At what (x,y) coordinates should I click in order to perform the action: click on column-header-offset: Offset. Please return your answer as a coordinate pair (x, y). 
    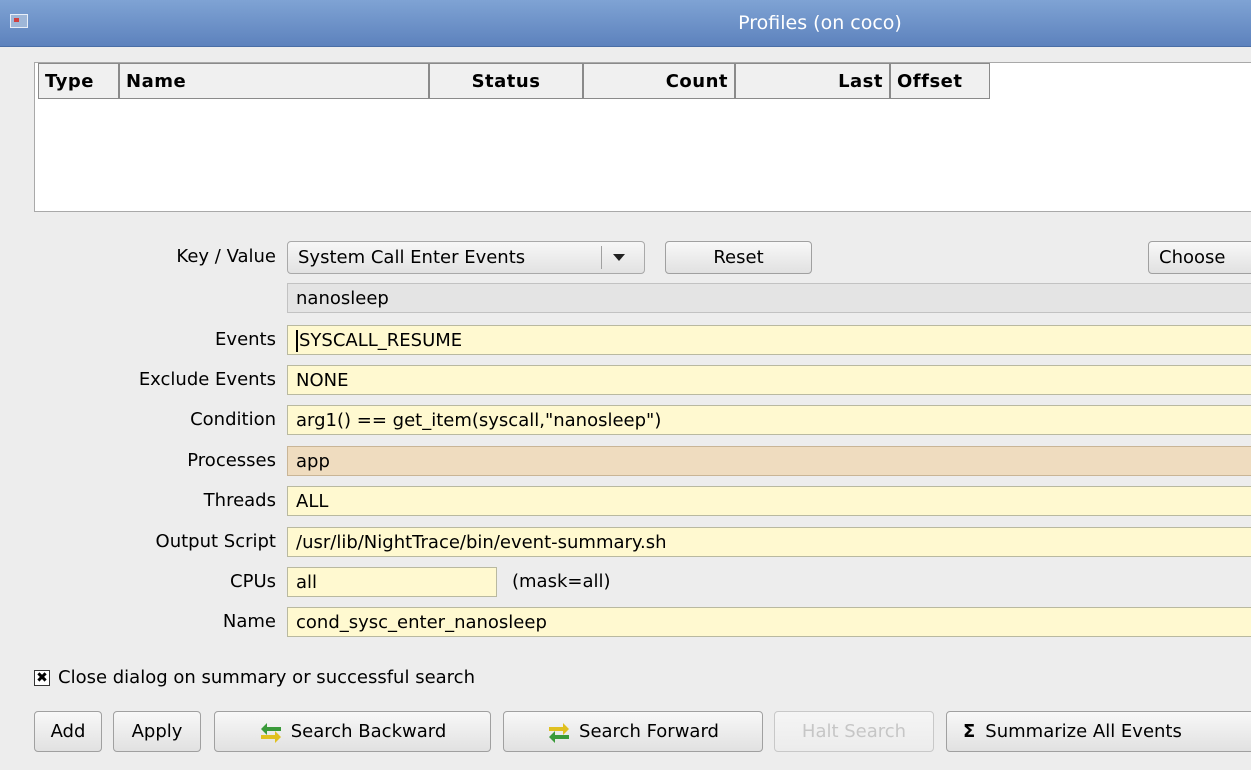
    Looking at the image, I should click on (940, 81).